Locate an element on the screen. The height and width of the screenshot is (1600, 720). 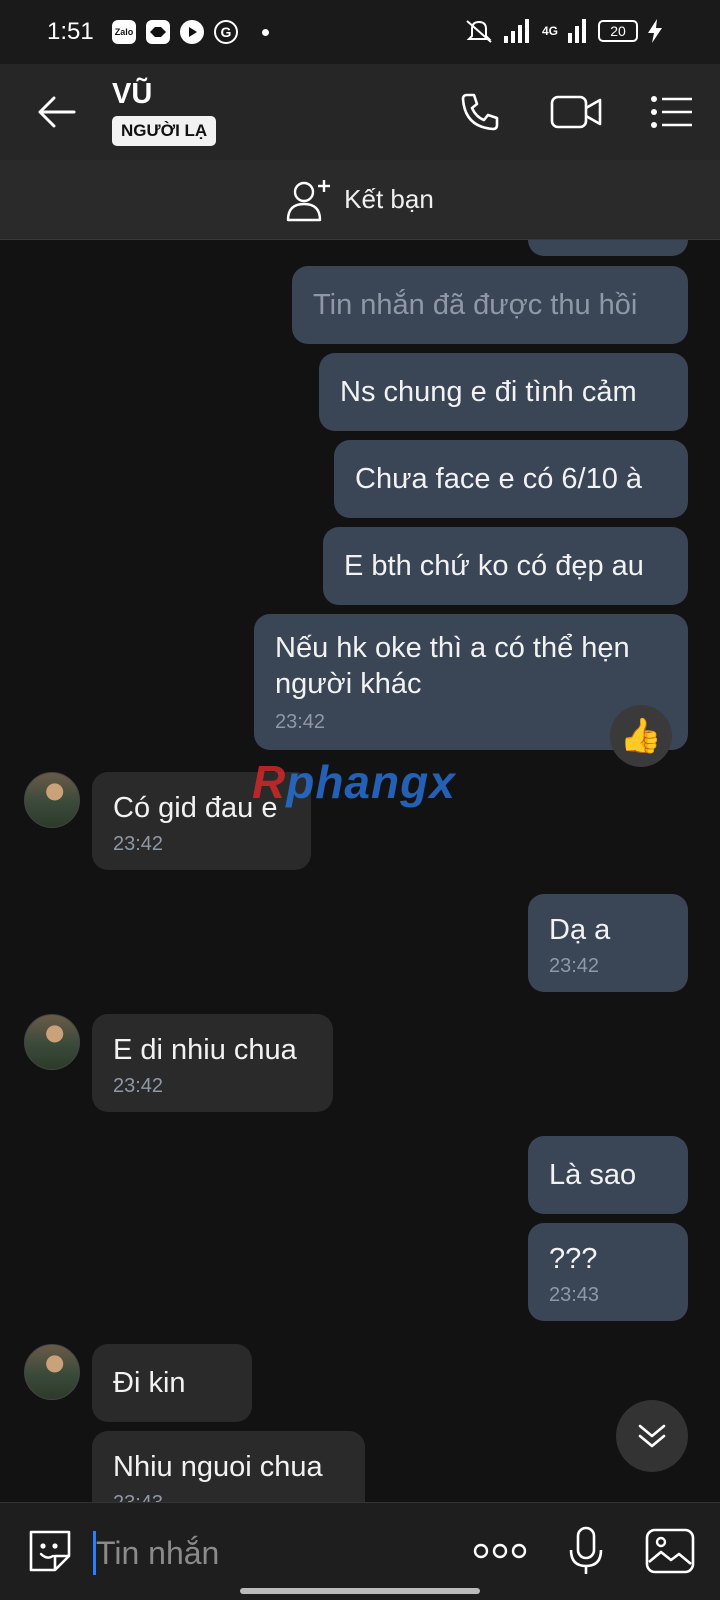
contact-name: VŨ is located at coordinates (132, 94).